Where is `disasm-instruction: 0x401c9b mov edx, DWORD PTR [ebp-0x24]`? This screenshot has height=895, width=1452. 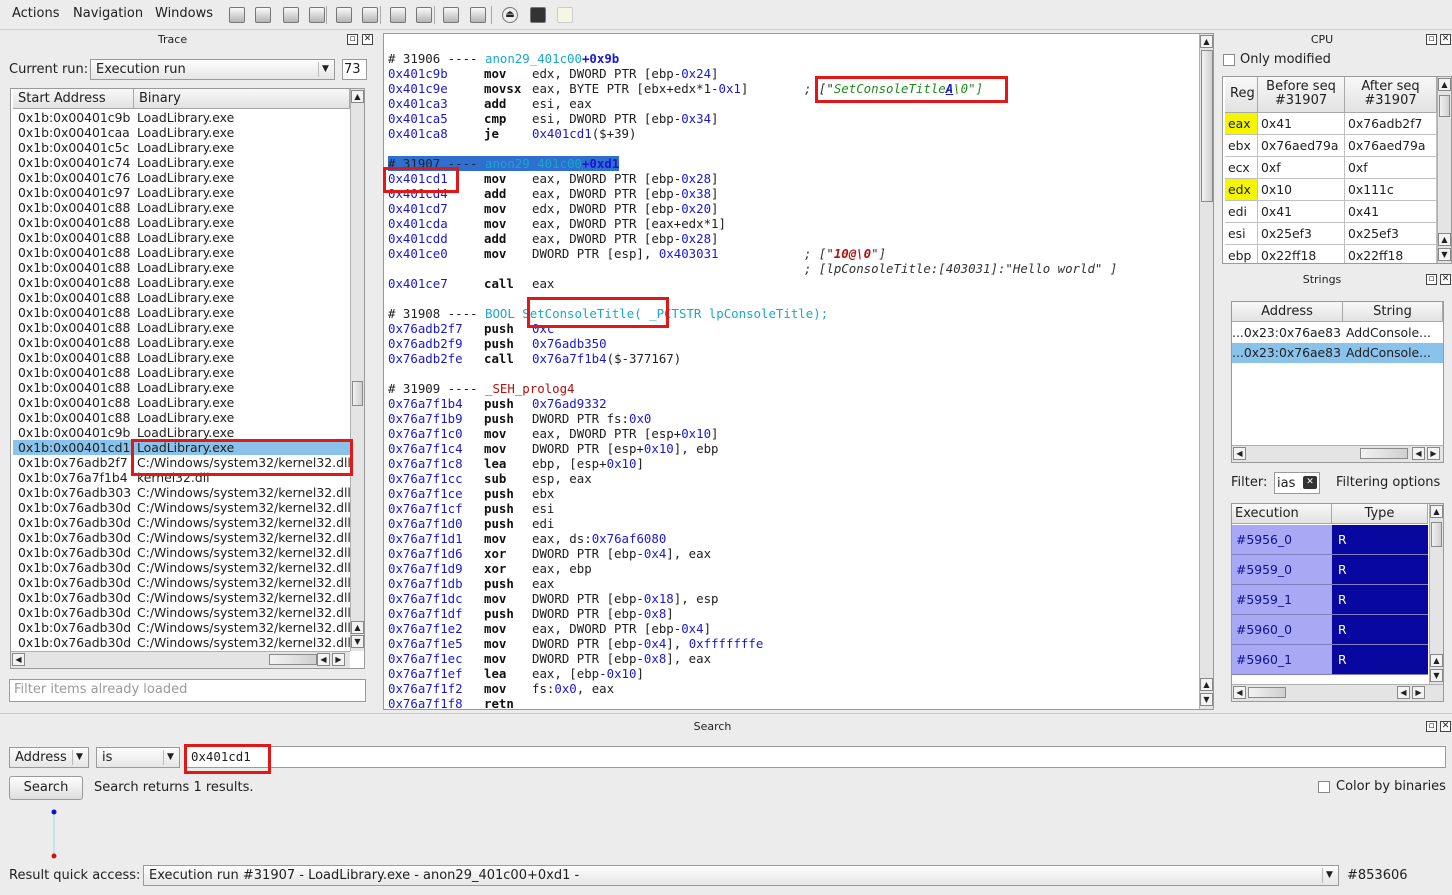
disasm-instruction: 0x401c9b mov edx, DWORD PTR [ebp-0x24] is located at coordinates (596, 73).